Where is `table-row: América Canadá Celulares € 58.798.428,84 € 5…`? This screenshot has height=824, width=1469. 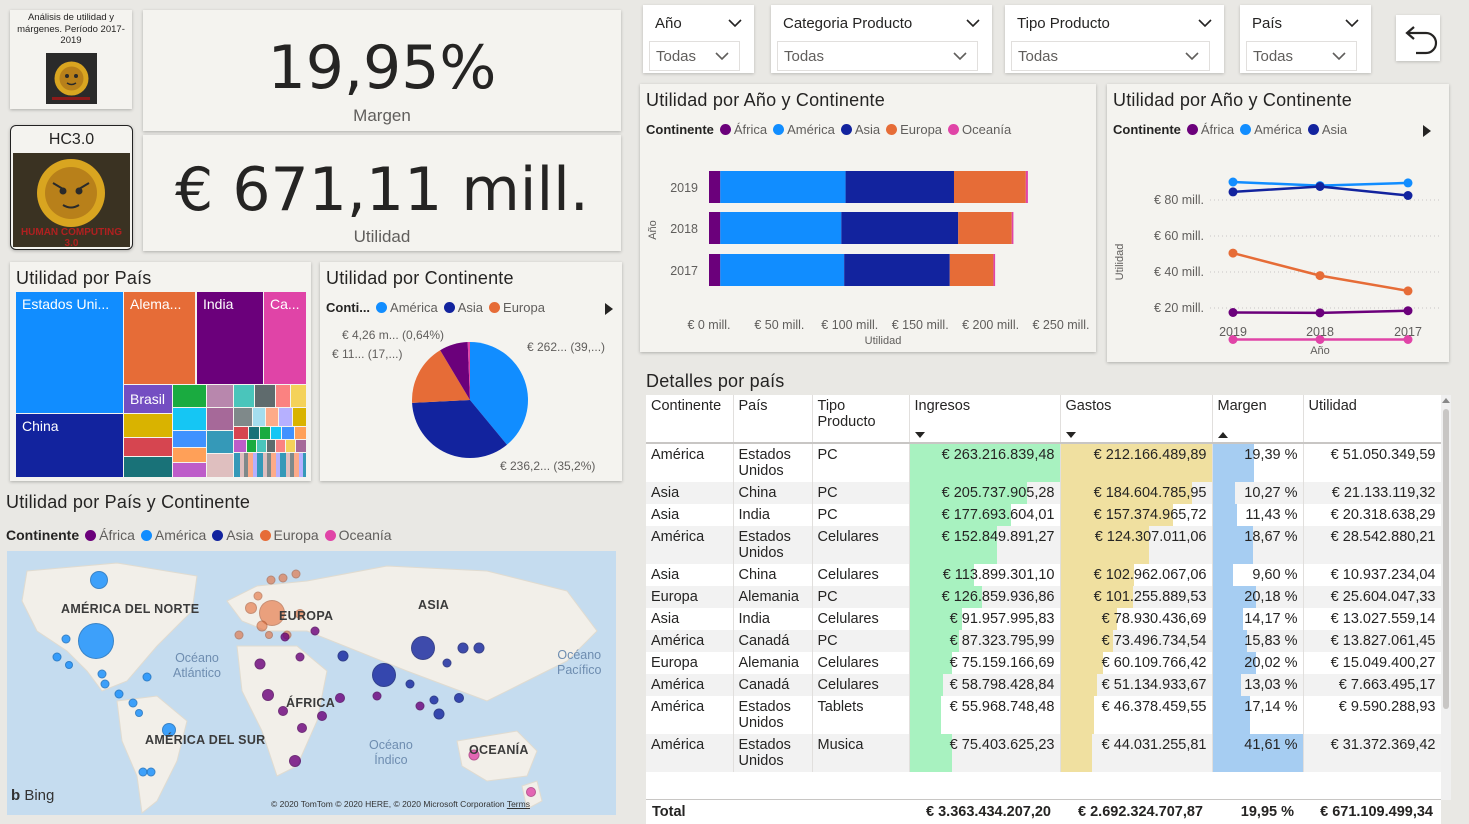
table-row: América Canadá Celulares € 58.798.428,84 € 5… is located at coordinates (1043, 685).